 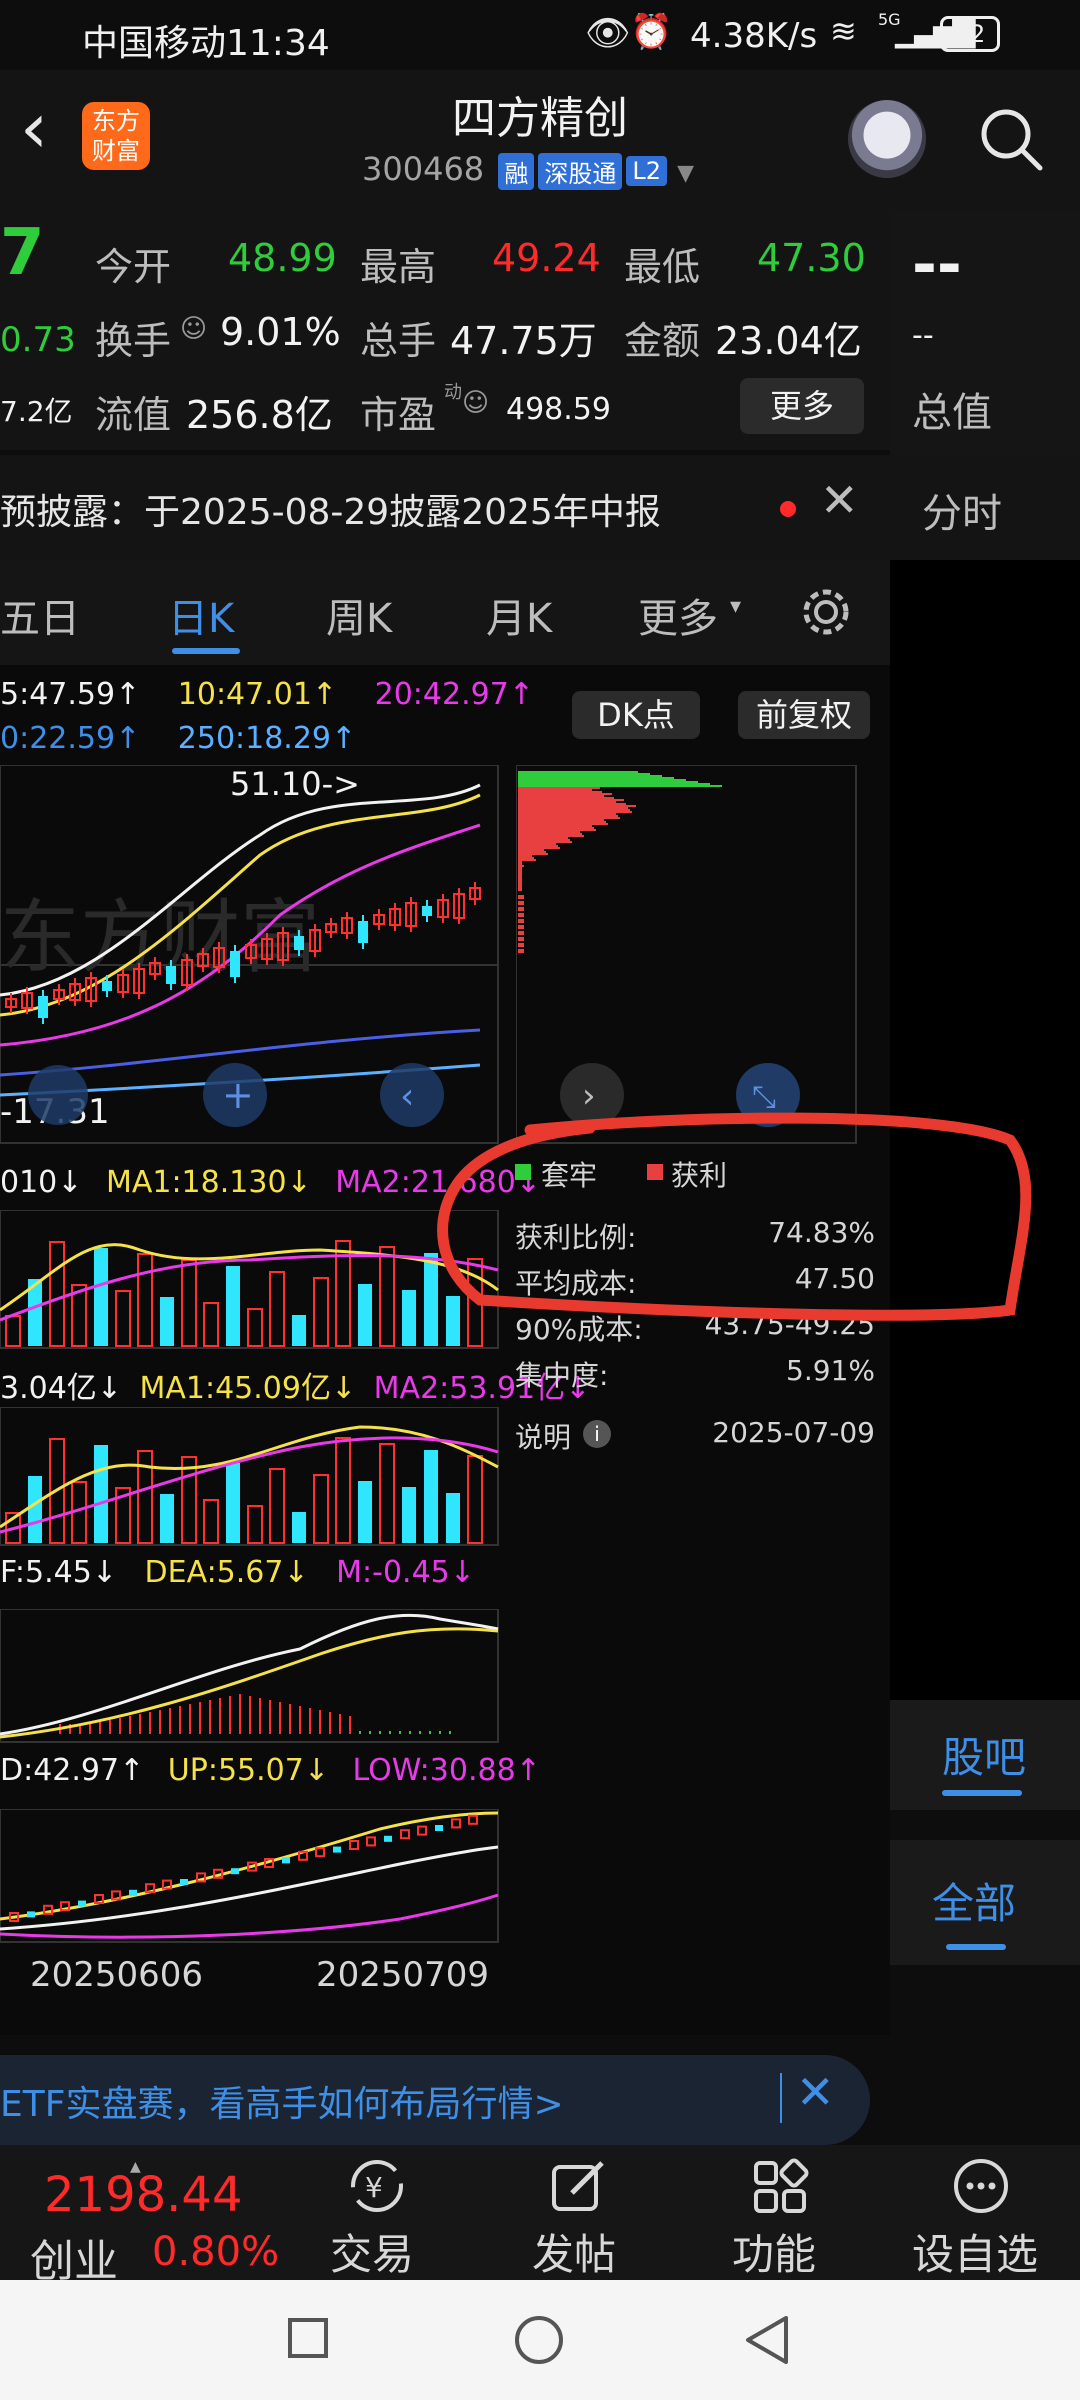 What do you see at coordinates (562, 1375) in the screenshot?
I see `concentration-label: 集中度:` at bounding box center [562, 1375].